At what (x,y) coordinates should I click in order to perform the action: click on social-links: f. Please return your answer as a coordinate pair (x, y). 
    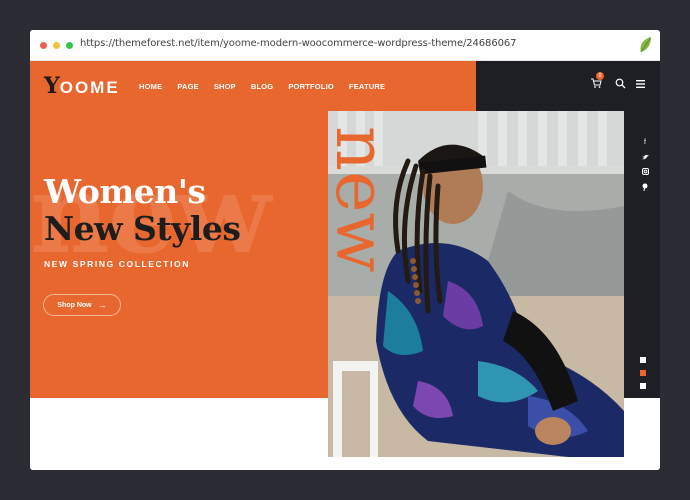
    Looking at the image, I should click on (645, 169).